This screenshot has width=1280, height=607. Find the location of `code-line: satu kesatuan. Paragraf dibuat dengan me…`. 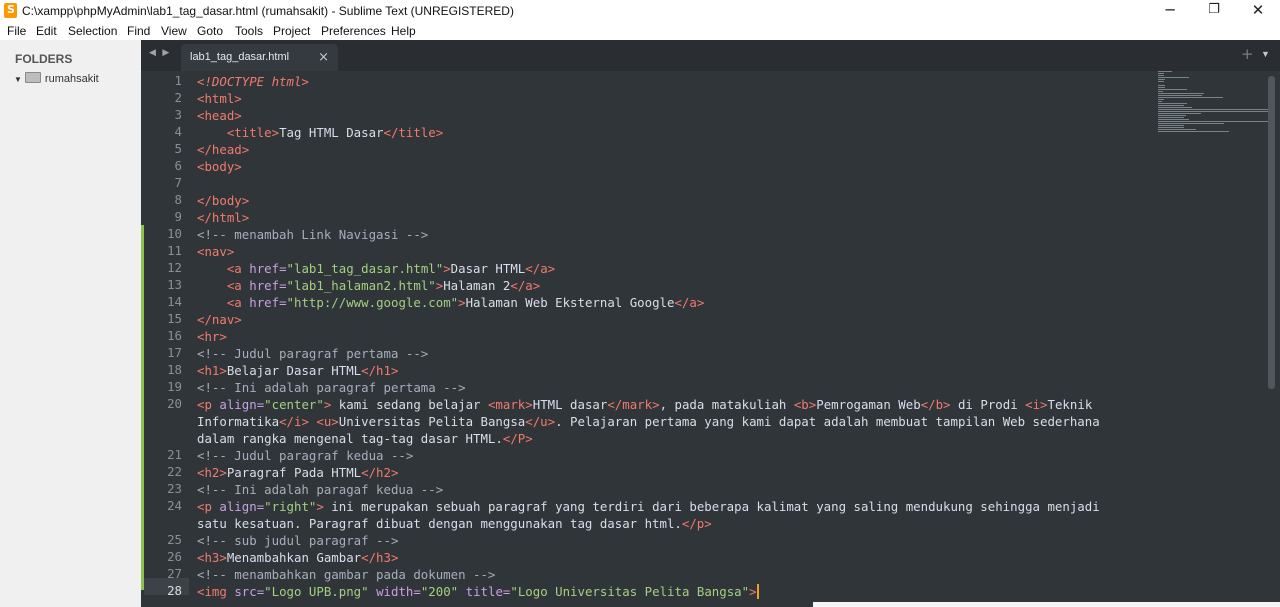

code-line: satu kesatuan. Paragraf dibuat dengan me… is located at coordinates (454, 523).